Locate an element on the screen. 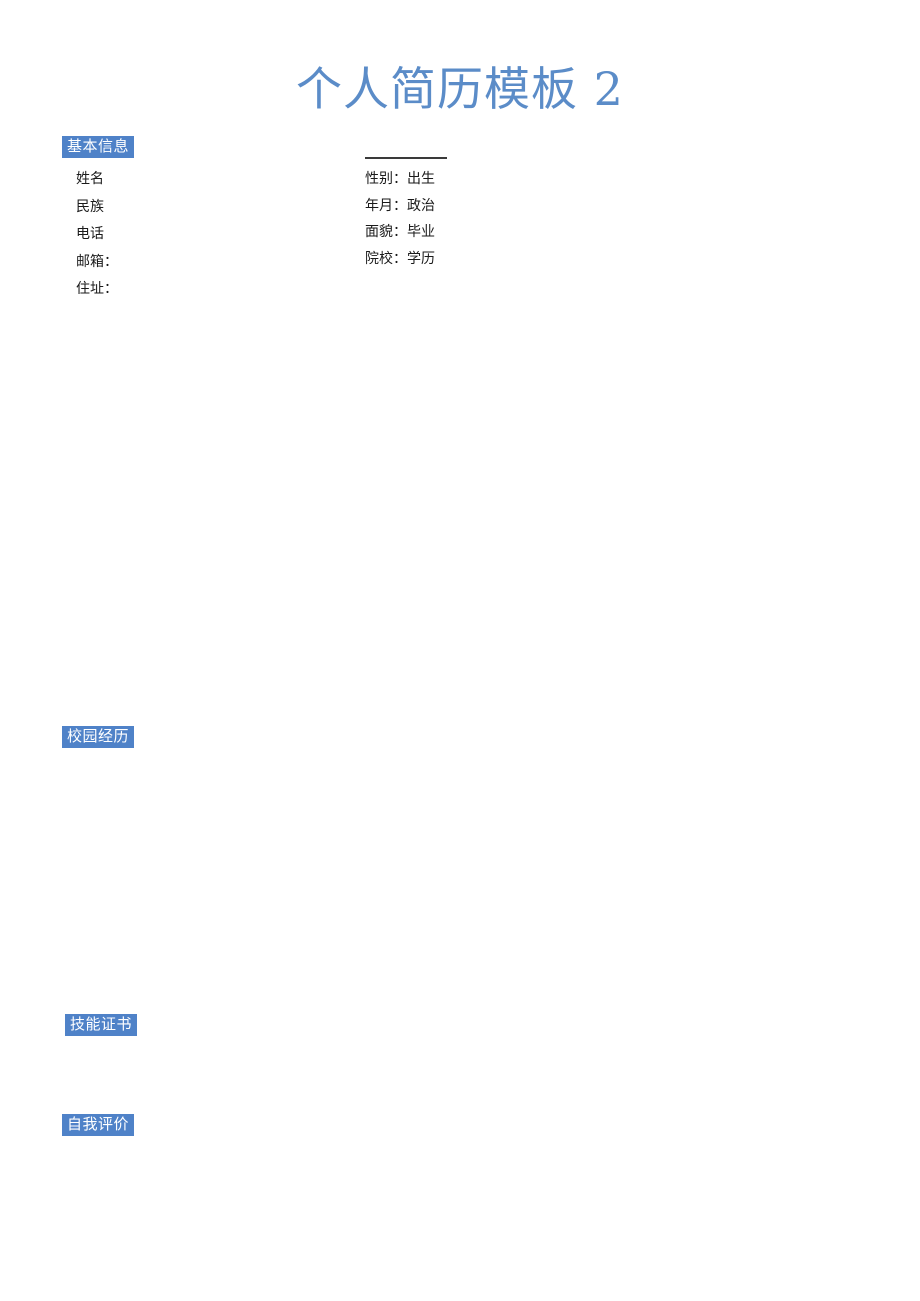  basic-info-right-column: 性别：出生 年月：政治 面貌：毕业 院校：学历 is located at coordinates (465, 219).